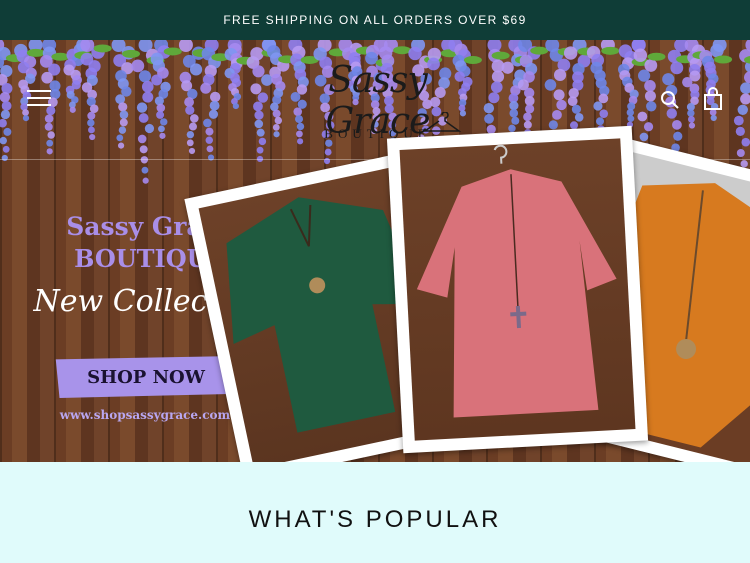 This screenshot has height=563, width=750. Describe the element at coordinates (442, 122) in the screenshot. I see `hanger-icon` at that location.